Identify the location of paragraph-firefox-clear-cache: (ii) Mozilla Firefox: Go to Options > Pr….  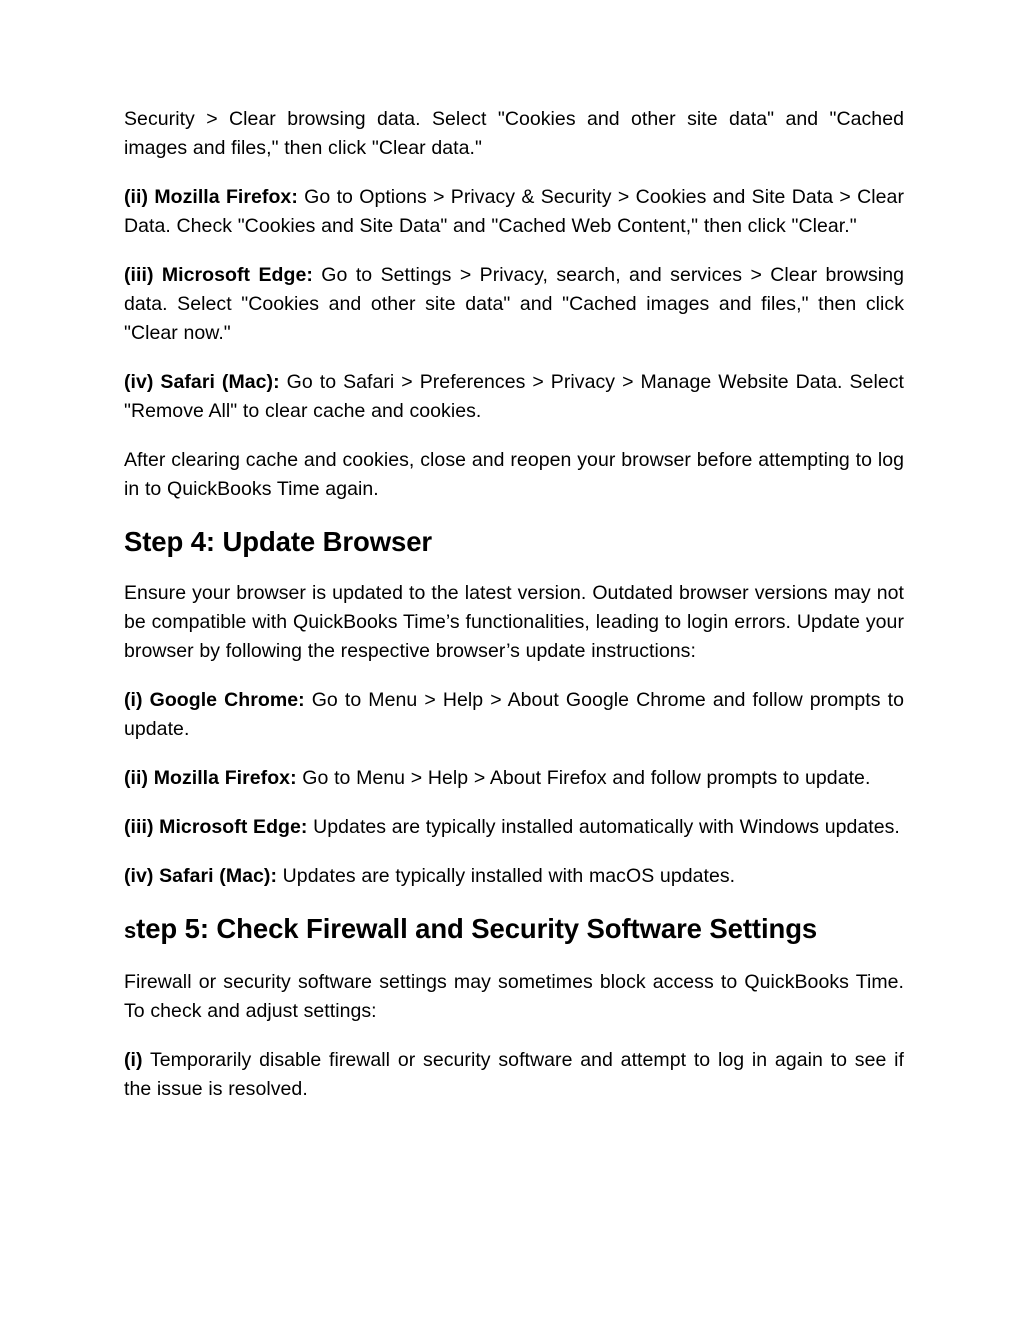
(514, 212).